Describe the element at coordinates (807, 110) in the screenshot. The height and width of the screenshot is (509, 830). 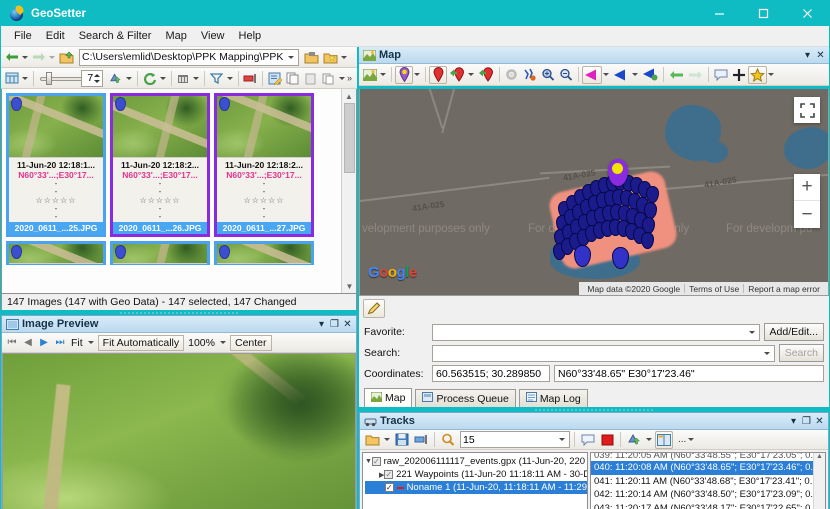
I see `fullscreen-button` at that location.